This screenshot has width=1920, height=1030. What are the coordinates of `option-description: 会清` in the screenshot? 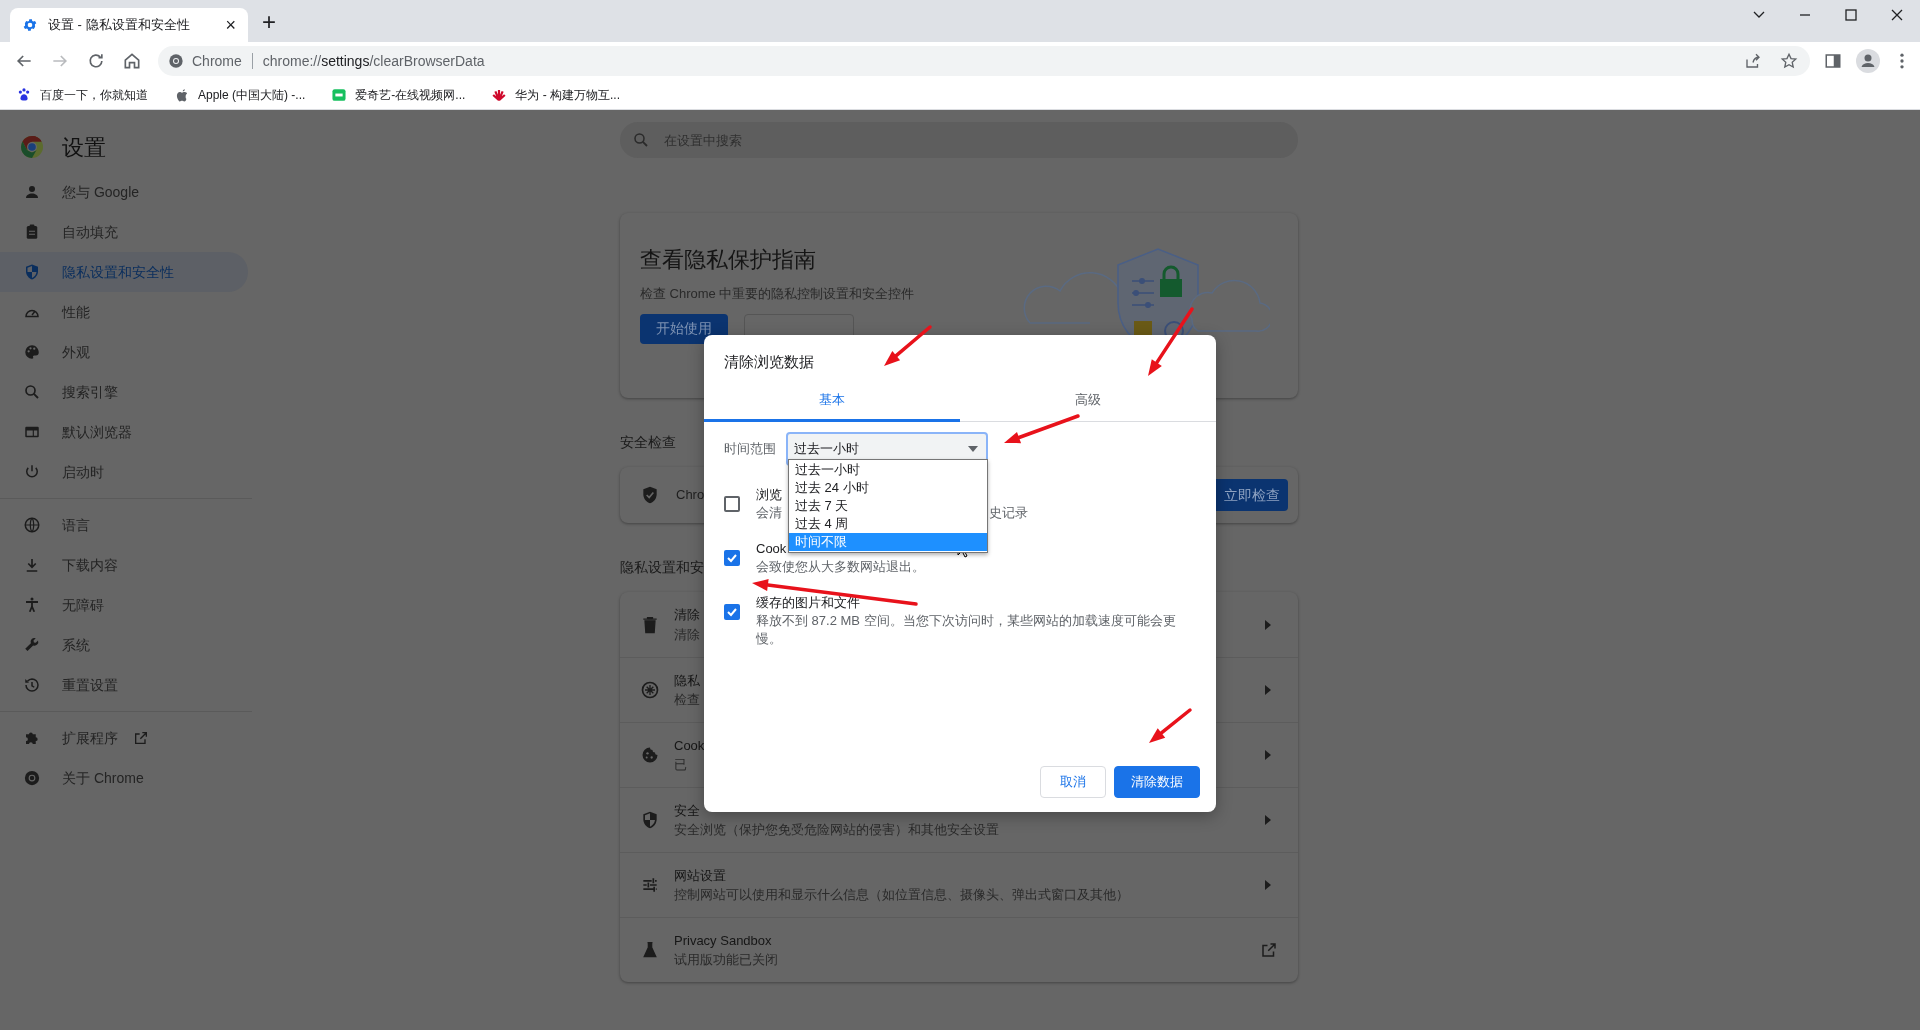 It's located at (769, 512).